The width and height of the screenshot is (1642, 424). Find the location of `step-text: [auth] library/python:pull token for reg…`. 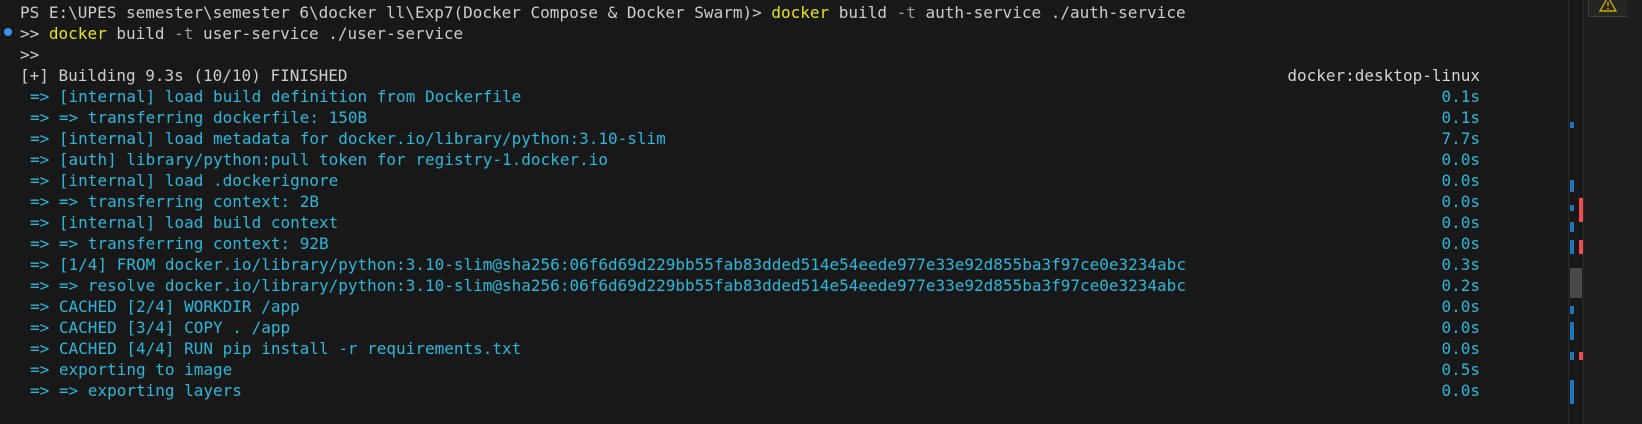

step-text: [auth] library/python:pull token for reg… is located at coordinates (333, 159).